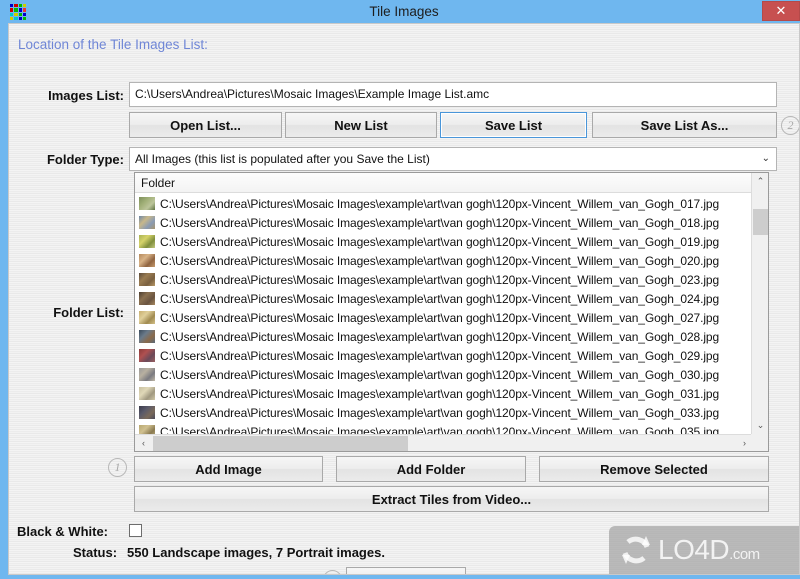 This screenshot has height=579, width=800. I want to click on vertical-scrollbar: ⌃ ⌄, so click(759, 303).